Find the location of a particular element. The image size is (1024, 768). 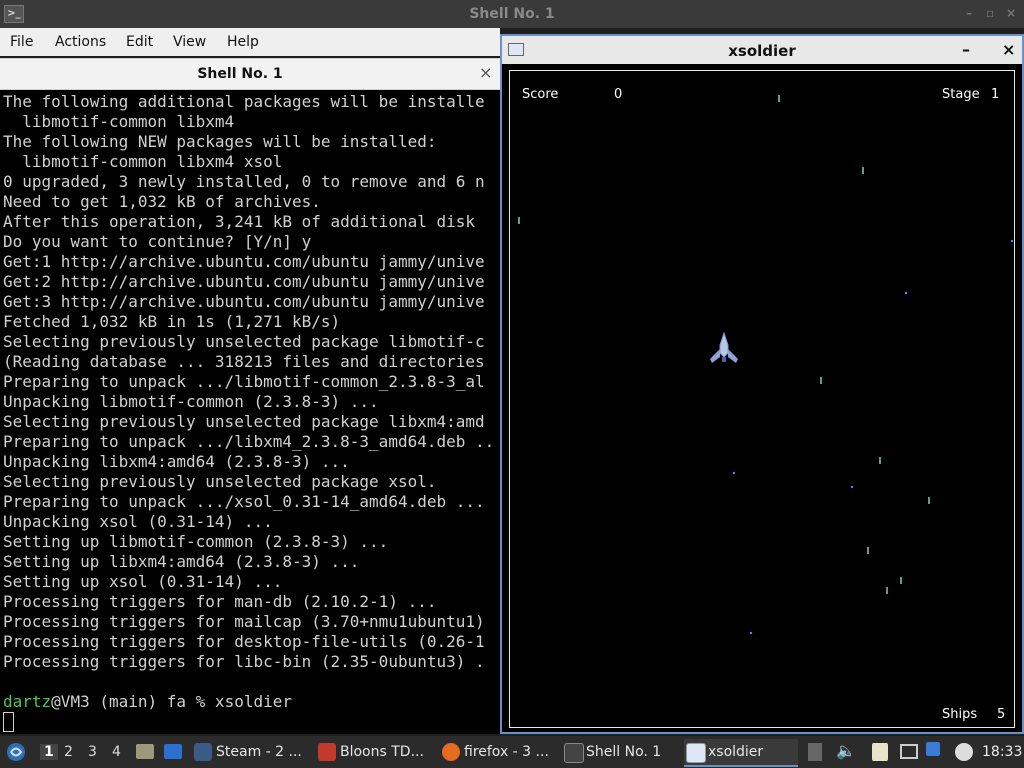

terminal-line: libmotif-common libxm4 is located at coordinates (119, 121).